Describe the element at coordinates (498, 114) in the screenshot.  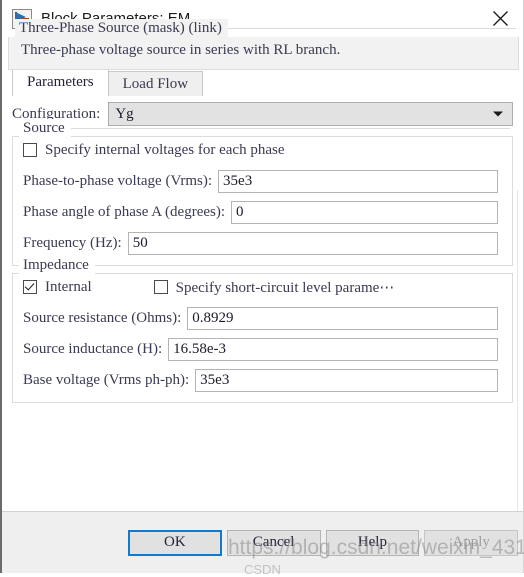
I see `chevron-down-icon` at that location.